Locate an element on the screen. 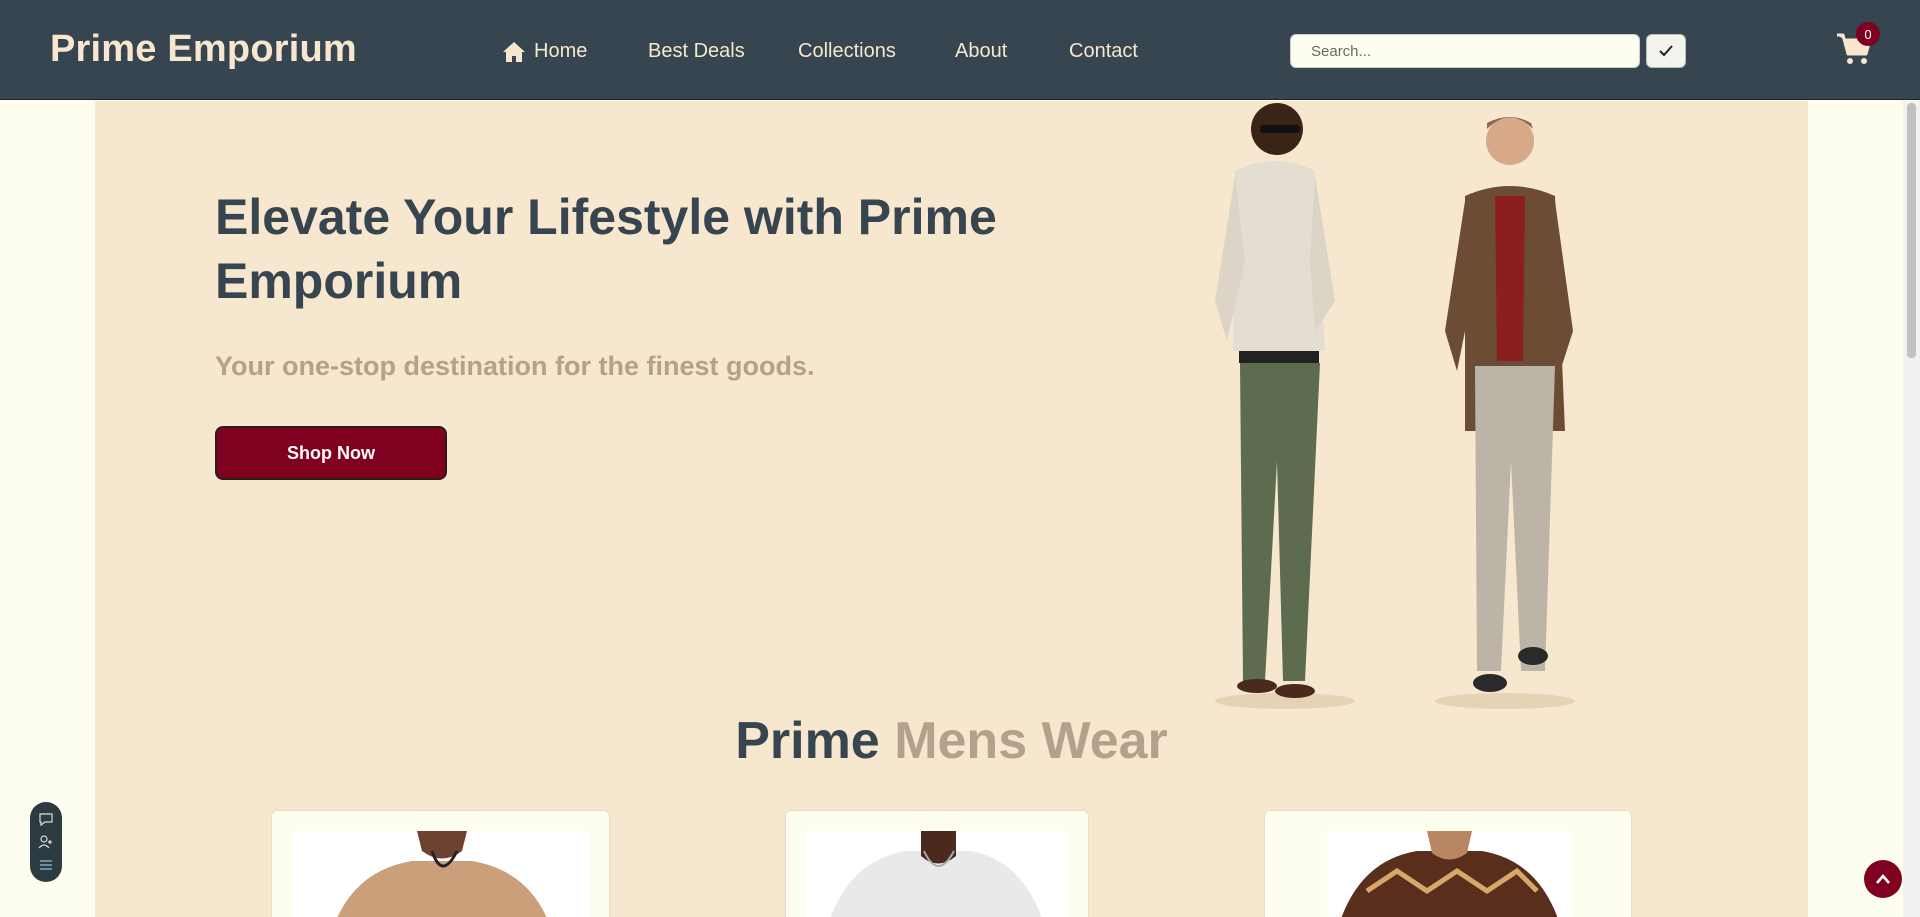  nav-best-deals: Best Deals is located at coordinates (696, 51).